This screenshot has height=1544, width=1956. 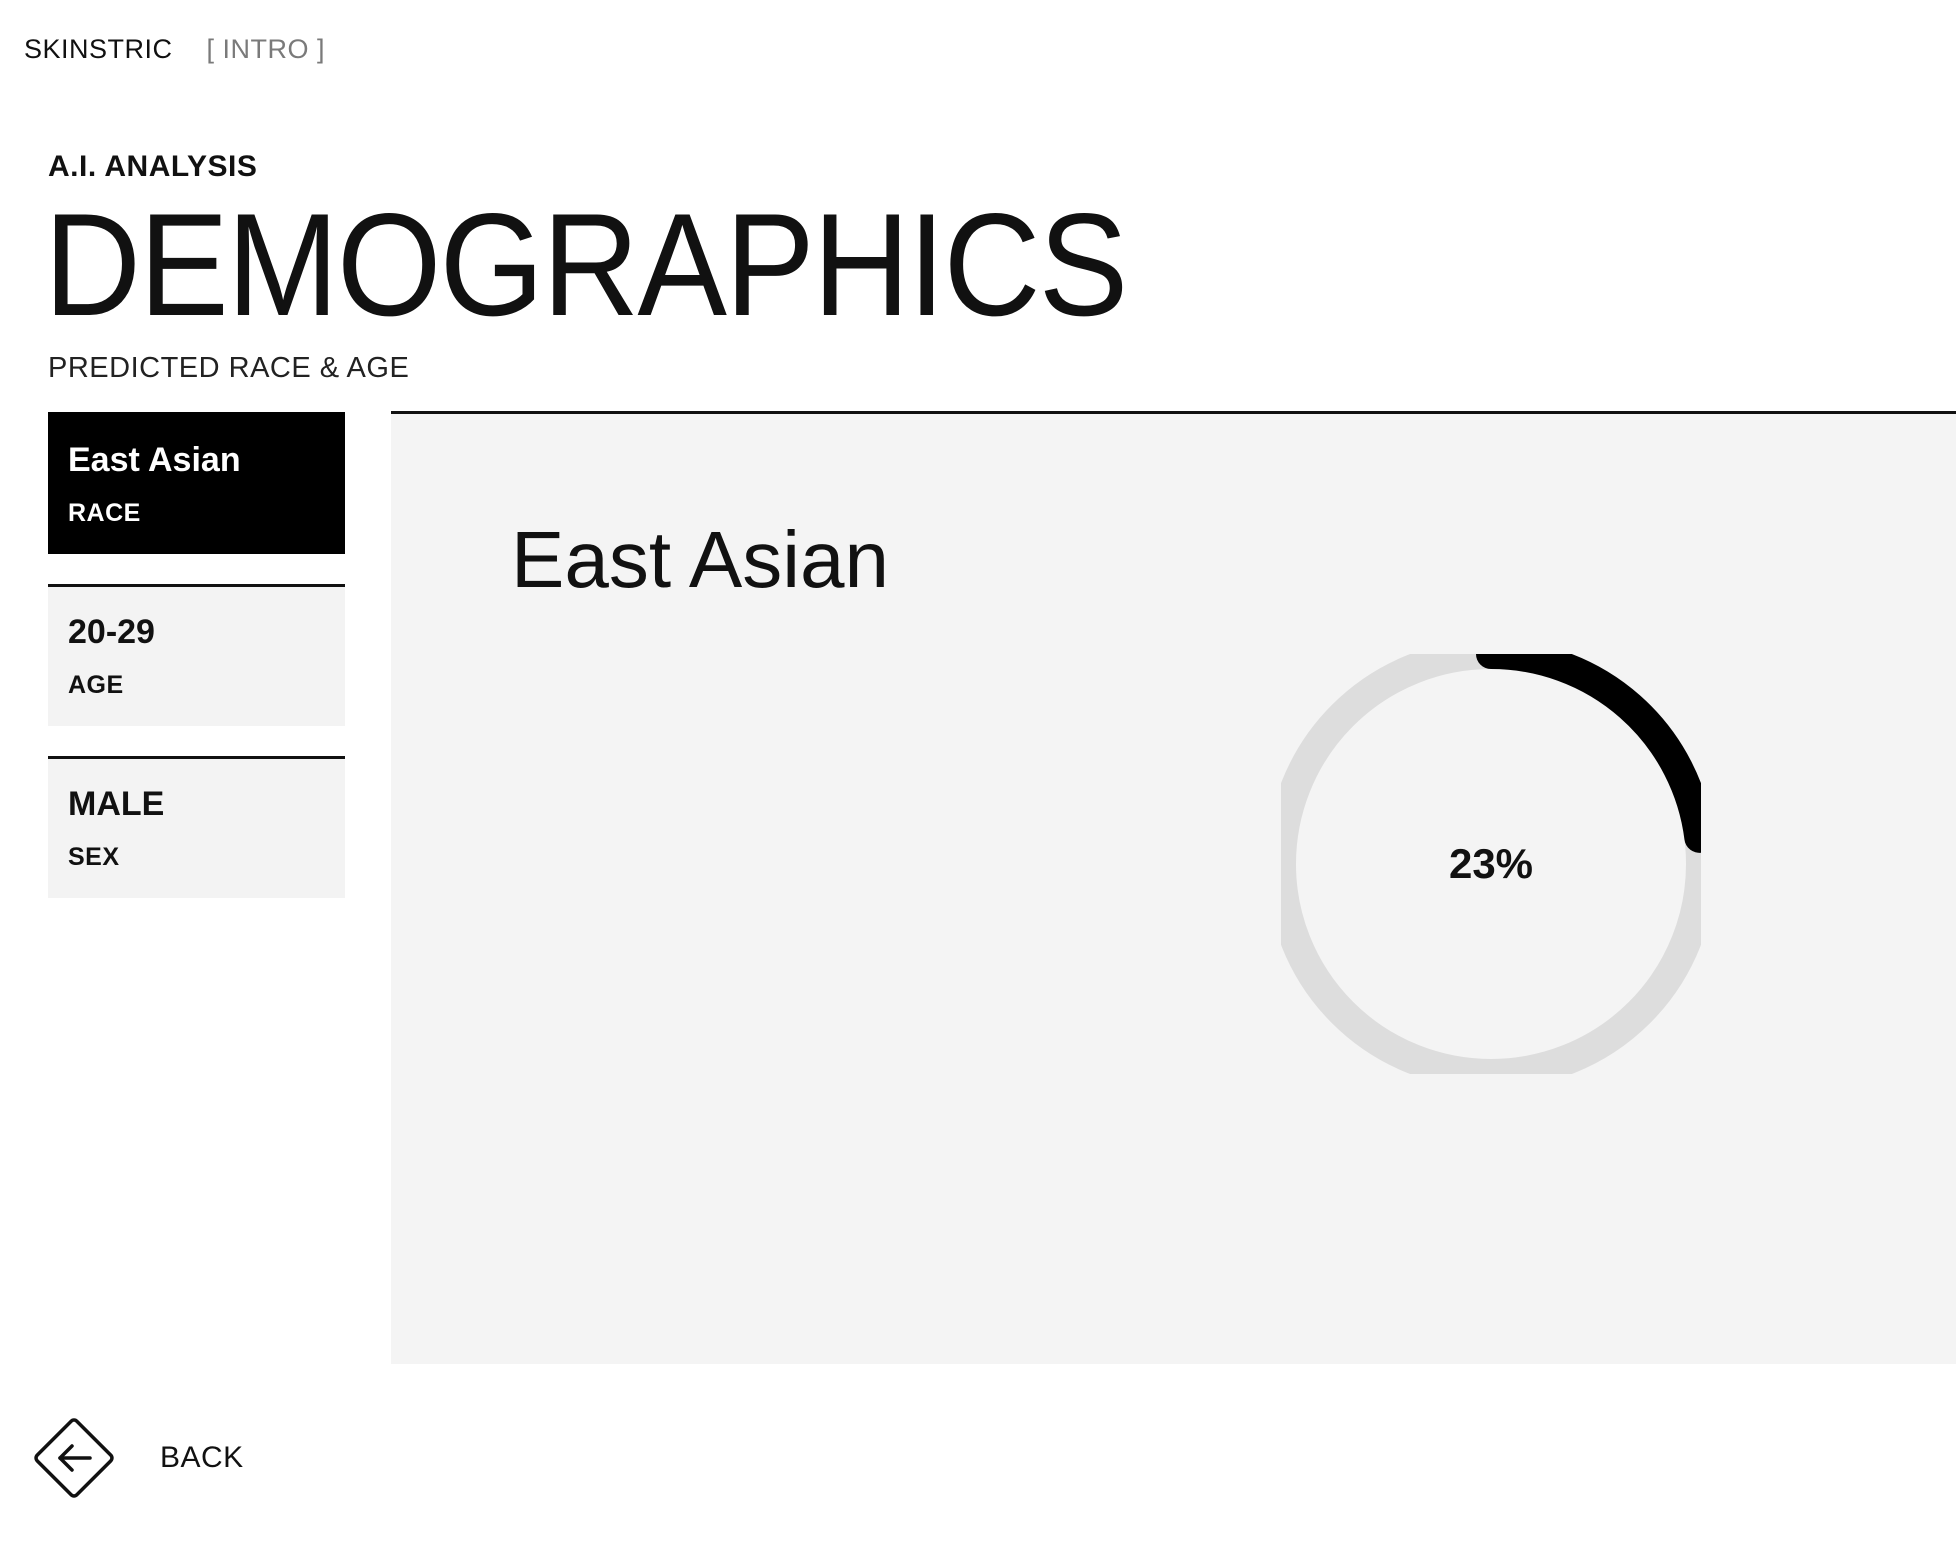 I want to click on confidence-ring: 23%, so click(x=1491, y=864).